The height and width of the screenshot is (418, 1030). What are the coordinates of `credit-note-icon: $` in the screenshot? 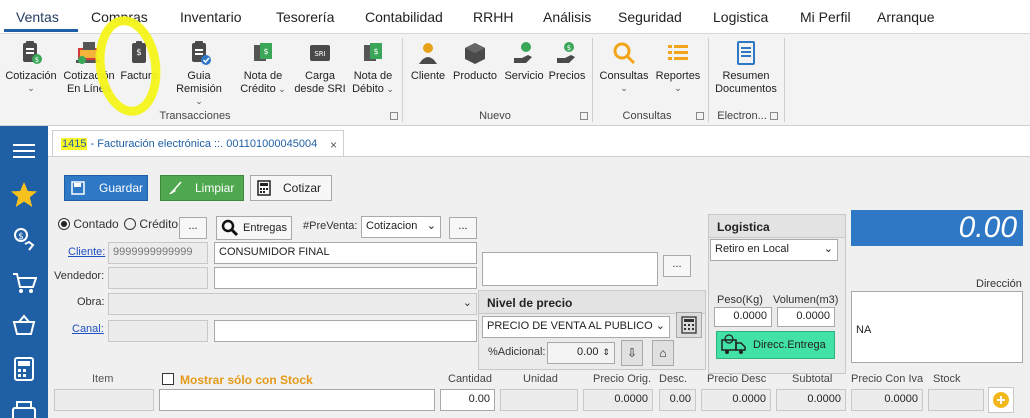 It's located at (263, 52).